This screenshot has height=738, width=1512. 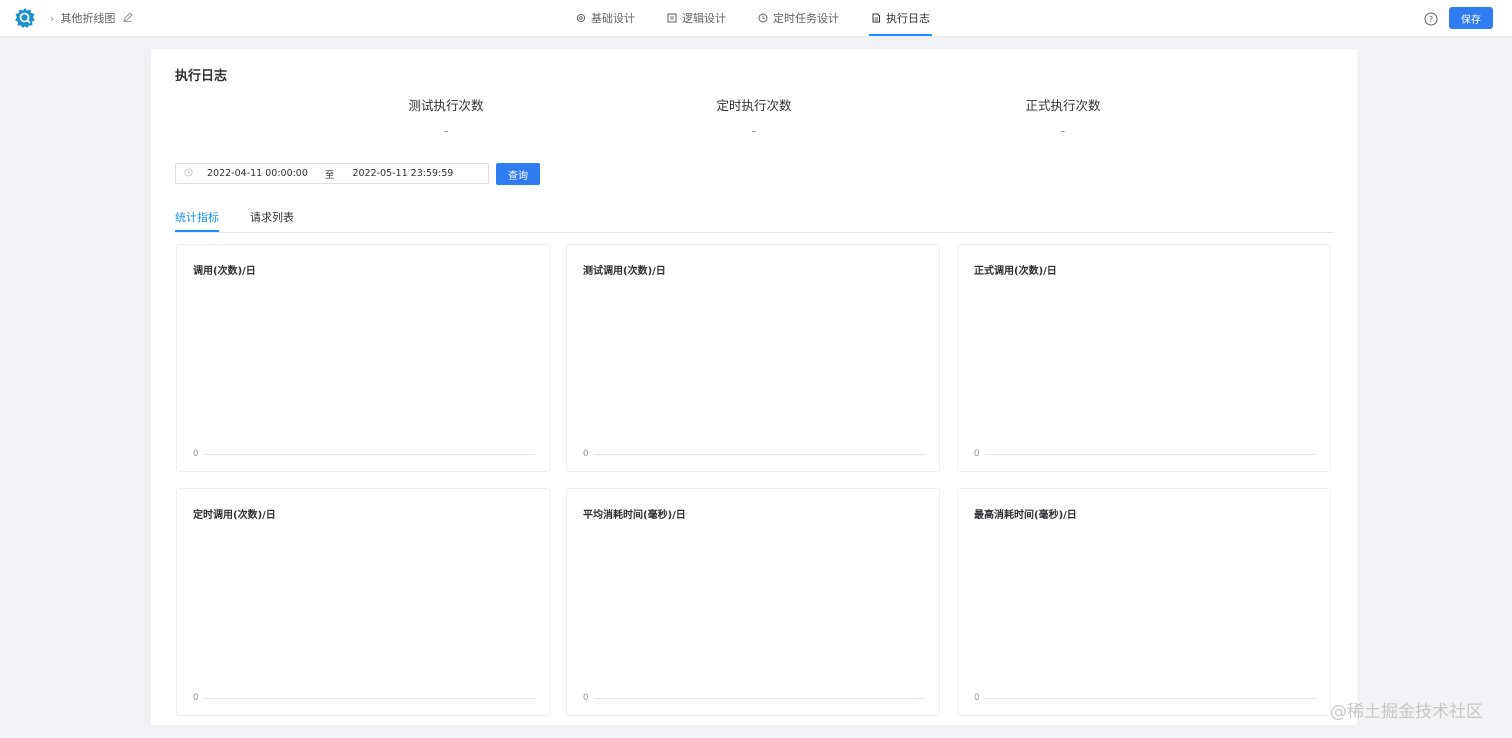 I want to click on chart-card-production-calls: 正式调用(次数)/日 0, so click(x=1144, y=358).